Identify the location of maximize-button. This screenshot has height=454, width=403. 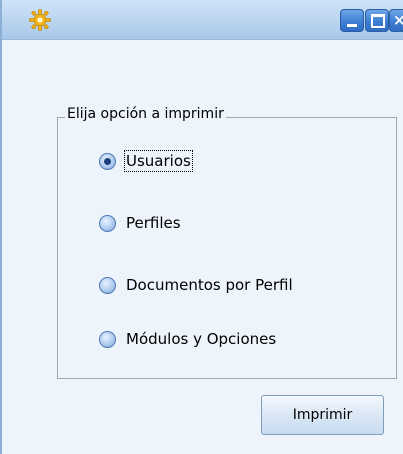
(377, 20).